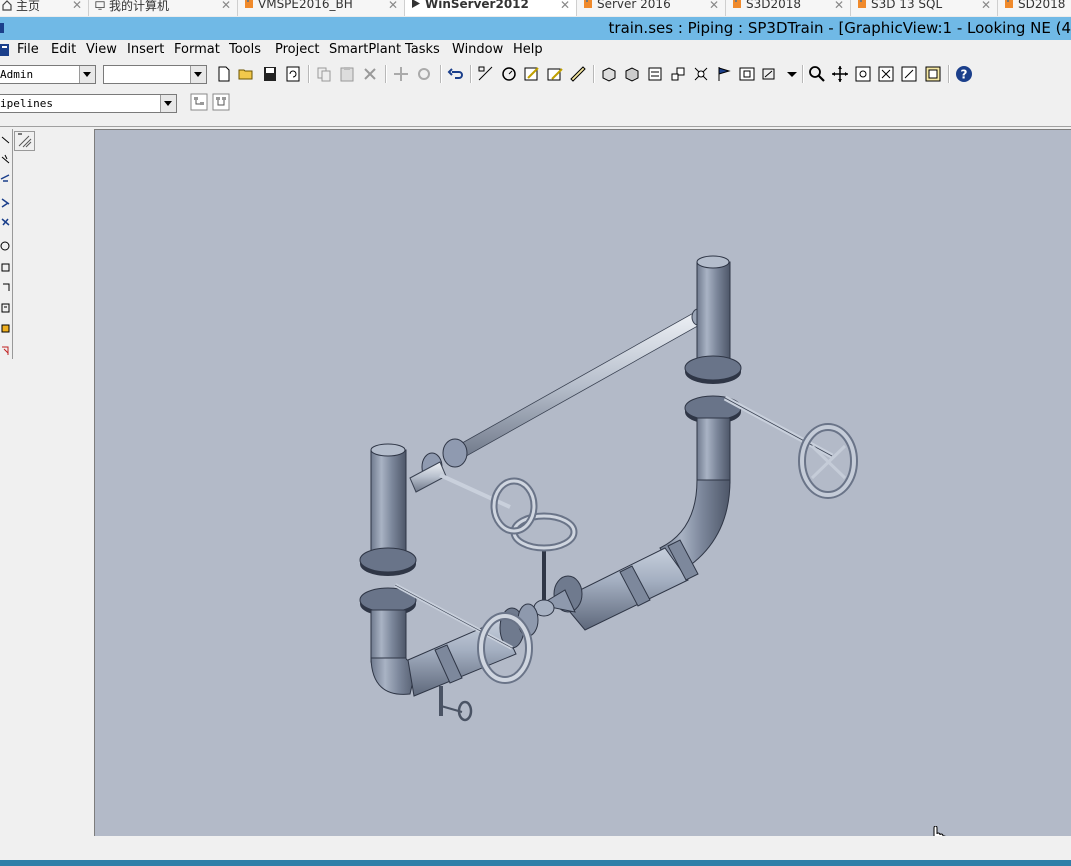 The width and height of the screenshot is (1071, 866). What do you see at coordinates (486, 74) in the screenshot?
I see `measure-button` at bounding box center [486, 74].